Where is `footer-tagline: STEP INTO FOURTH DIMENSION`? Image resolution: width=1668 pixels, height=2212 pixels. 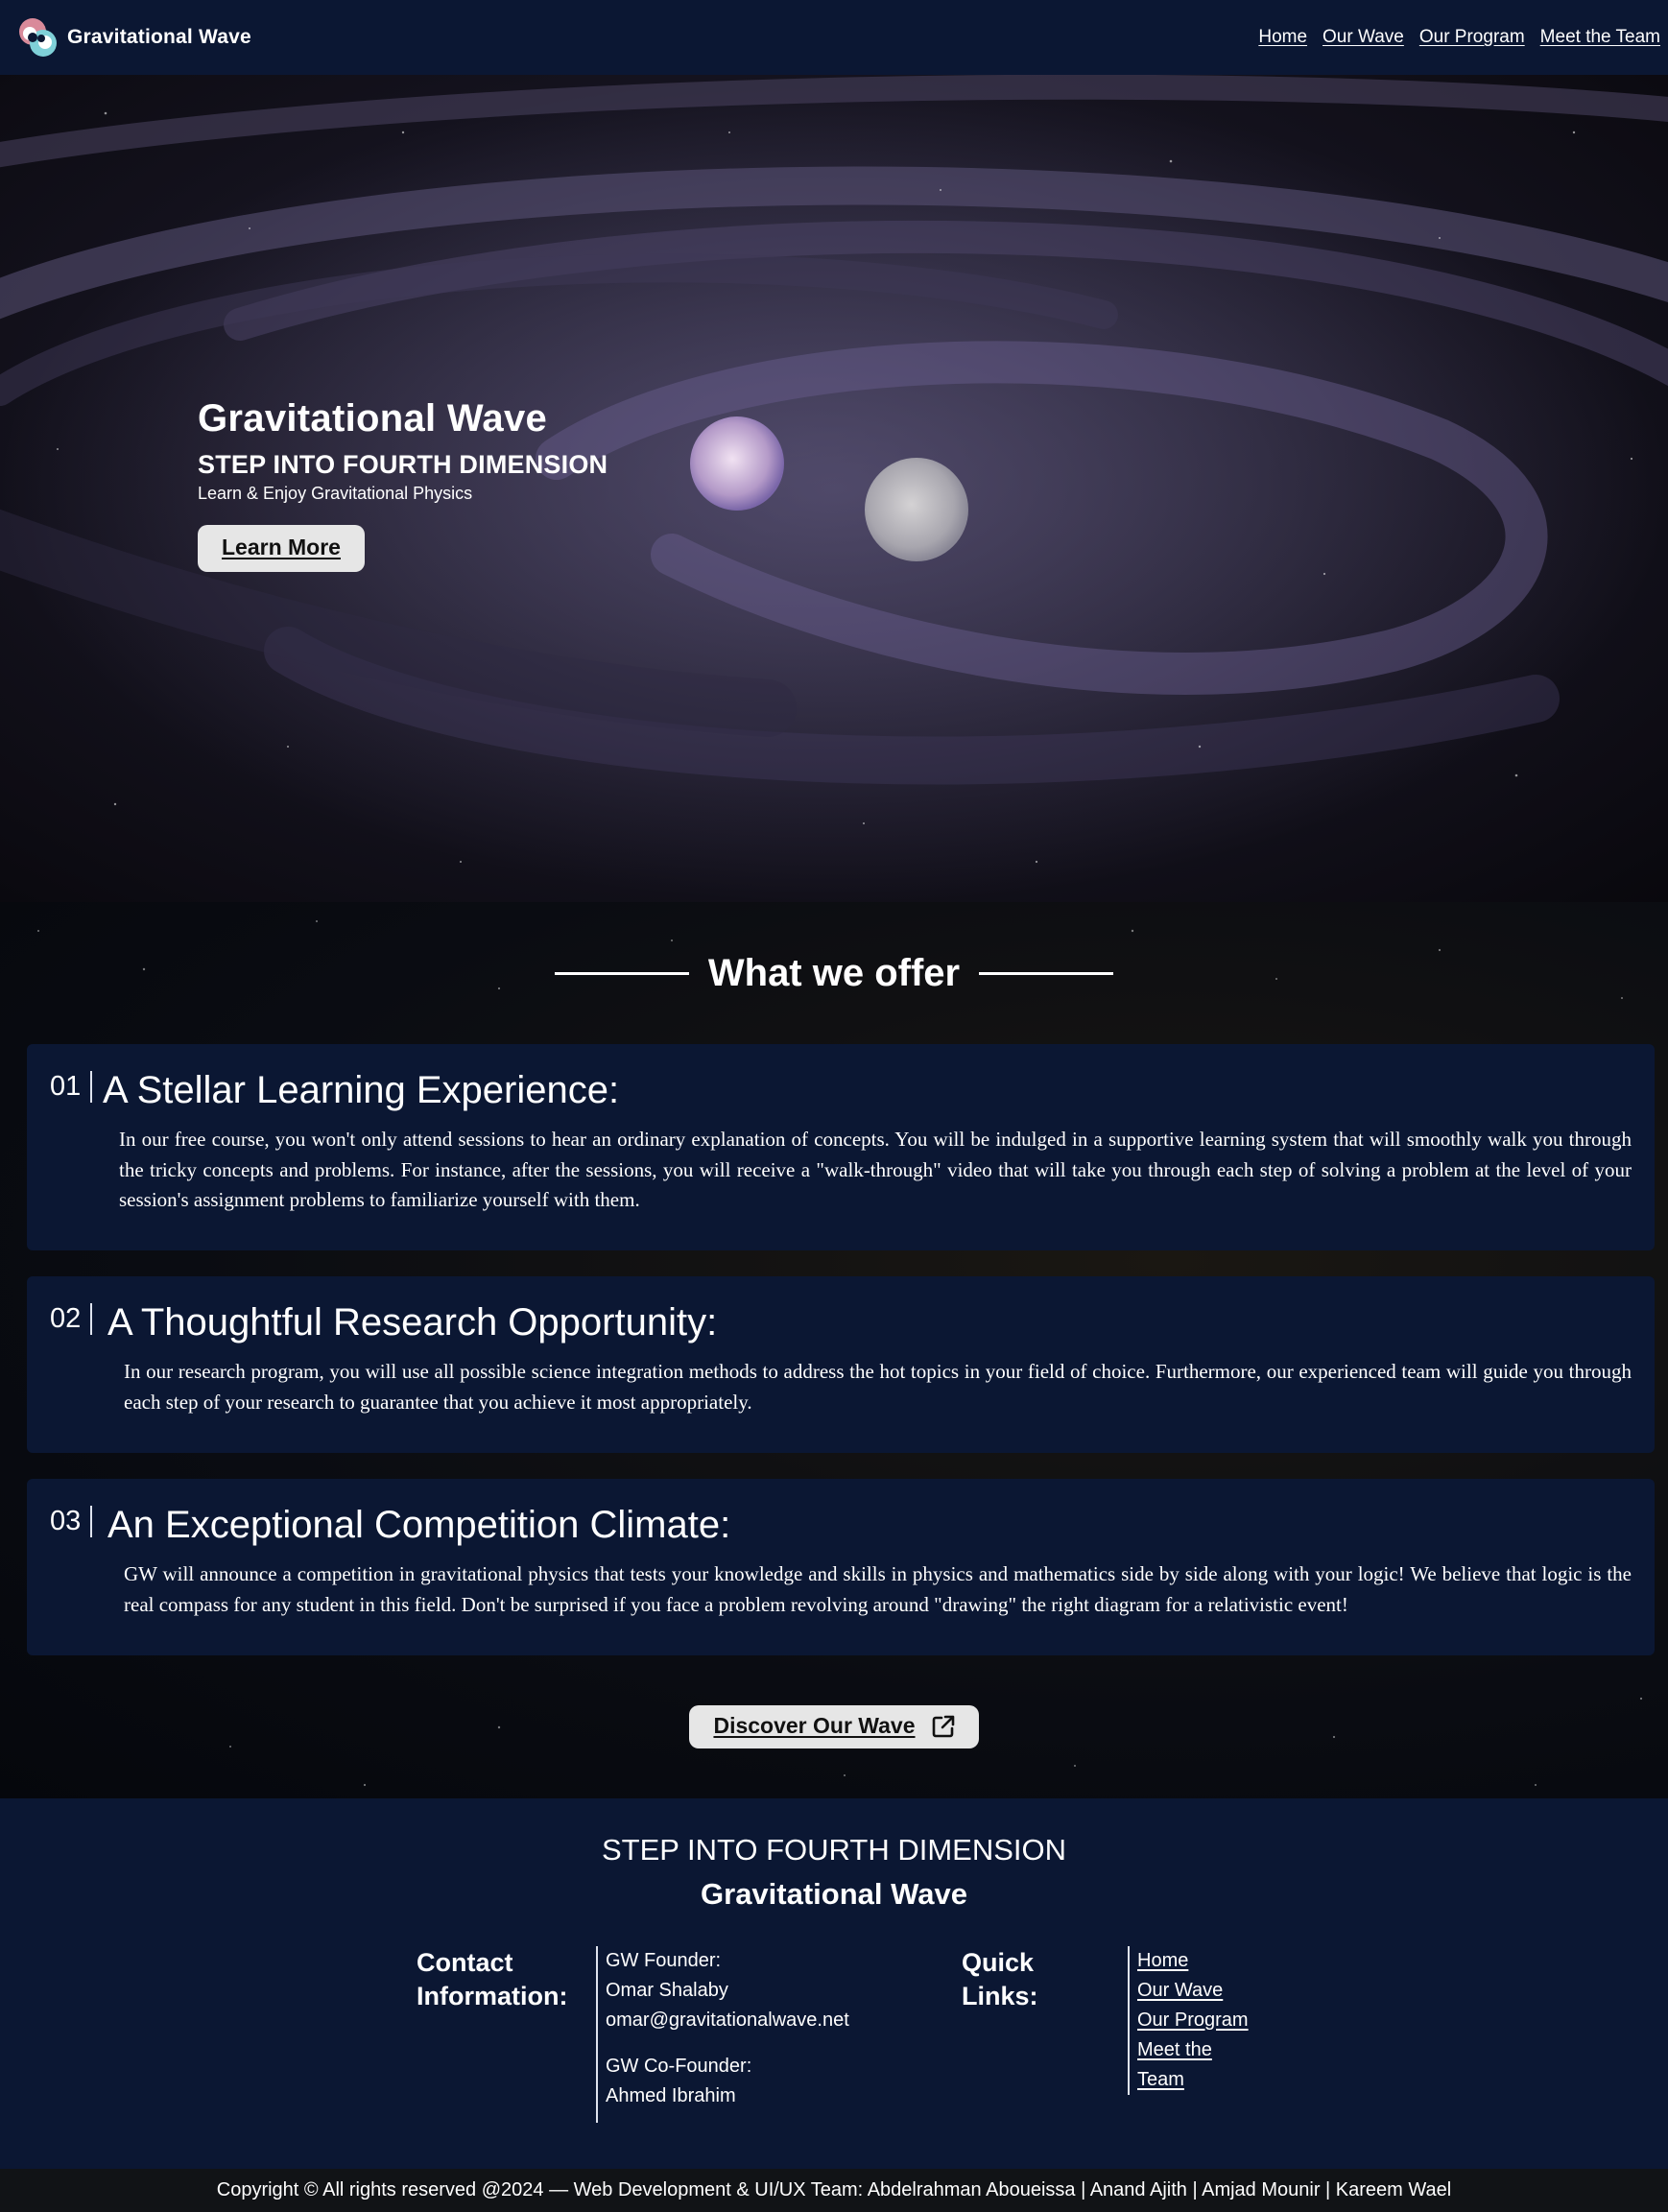
footer-tagline: STEP INTO FOURTH DIMENSION is located at coordinates (834, 1850).